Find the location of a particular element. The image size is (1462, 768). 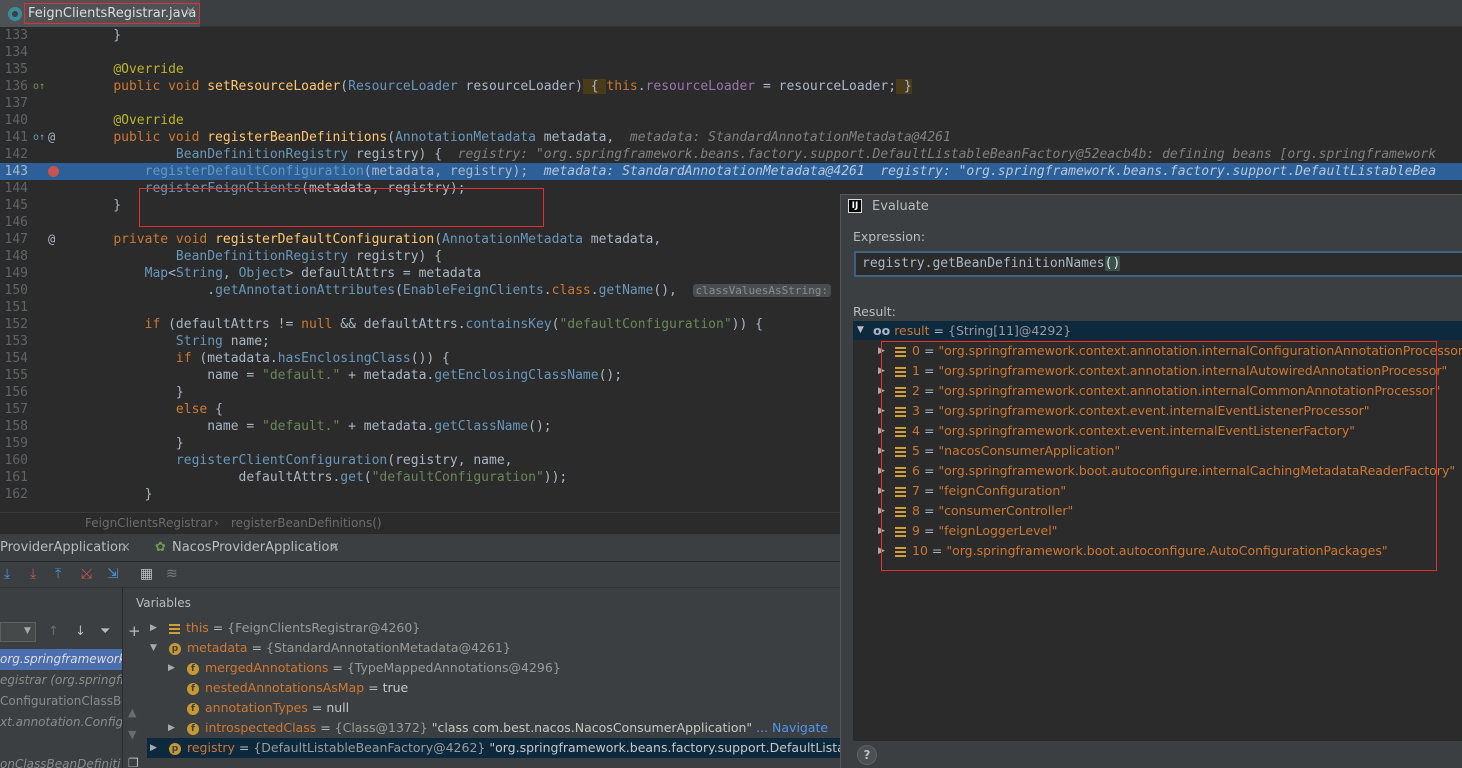

line-number: 158 is located at coordinates (16, 426).